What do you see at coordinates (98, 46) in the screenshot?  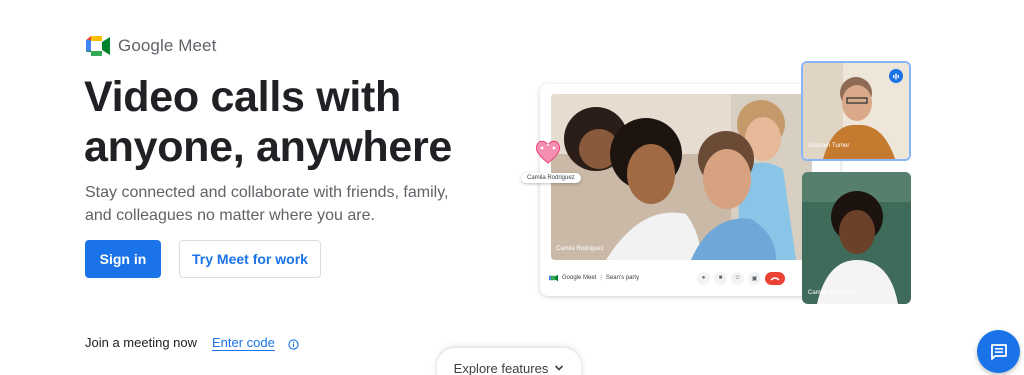 I see `google-meet-logo-icon` at bounding box center [98, 46].